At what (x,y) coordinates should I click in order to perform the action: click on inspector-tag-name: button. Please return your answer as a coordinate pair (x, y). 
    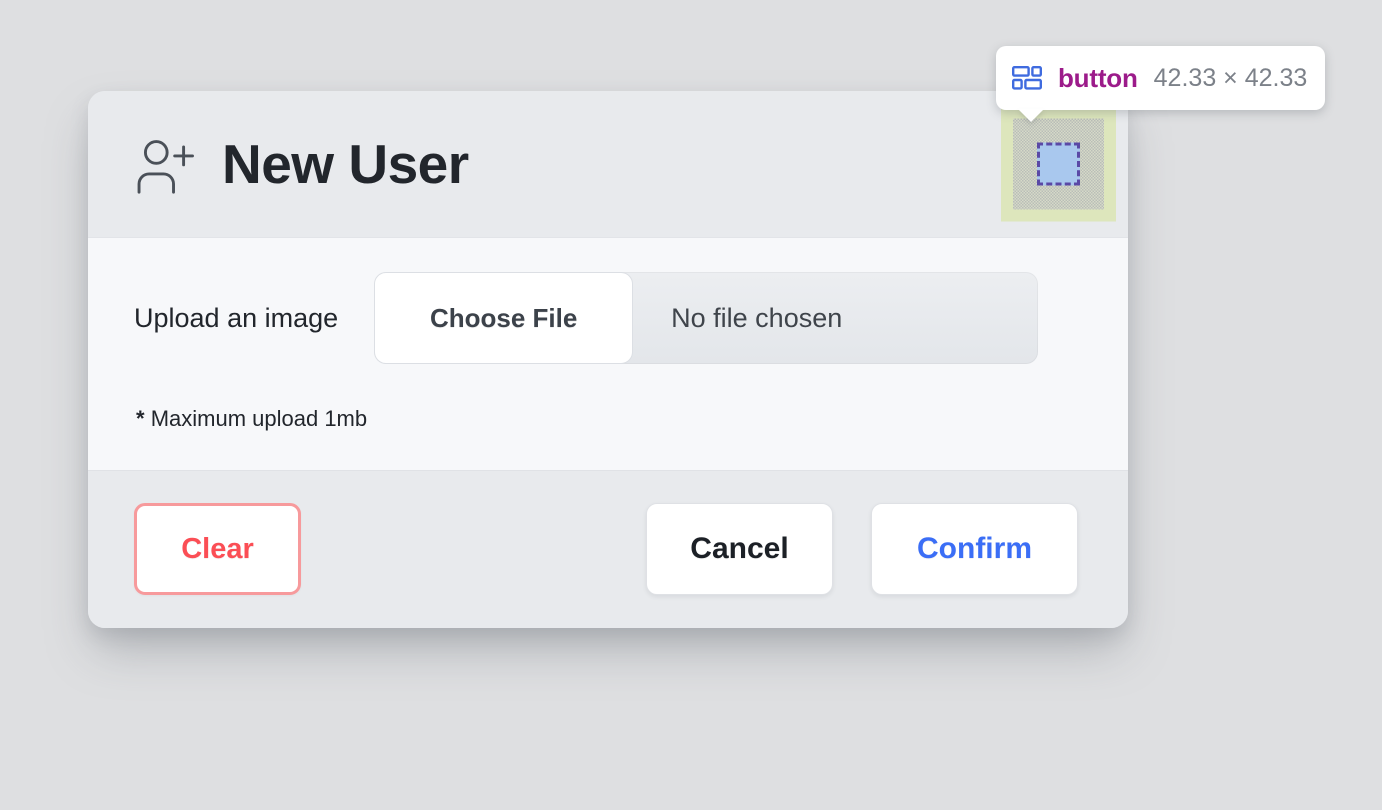
    Looking at the image, I should click on (1098, 77).